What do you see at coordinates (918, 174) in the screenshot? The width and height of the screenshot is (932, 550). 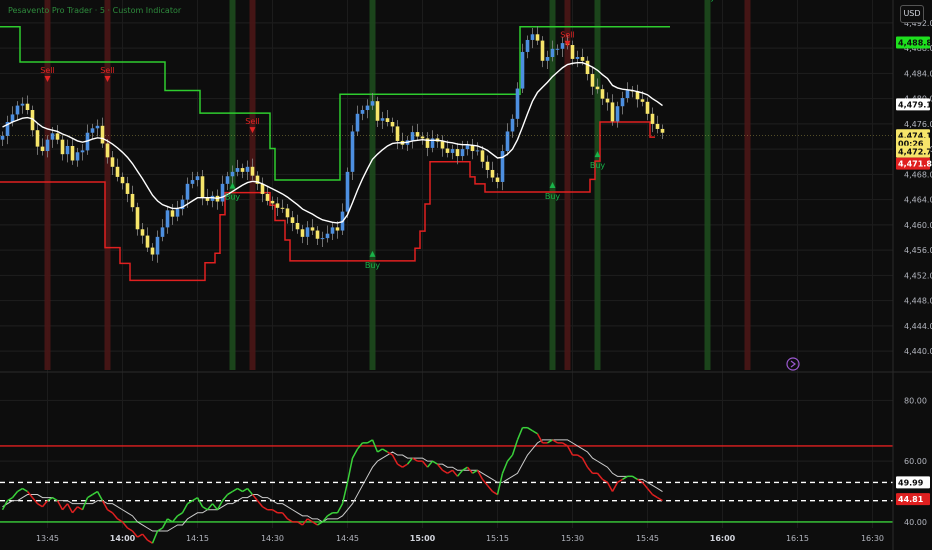 I see `price-tick-label: 4,468.00` at bounding box center [918, 174].